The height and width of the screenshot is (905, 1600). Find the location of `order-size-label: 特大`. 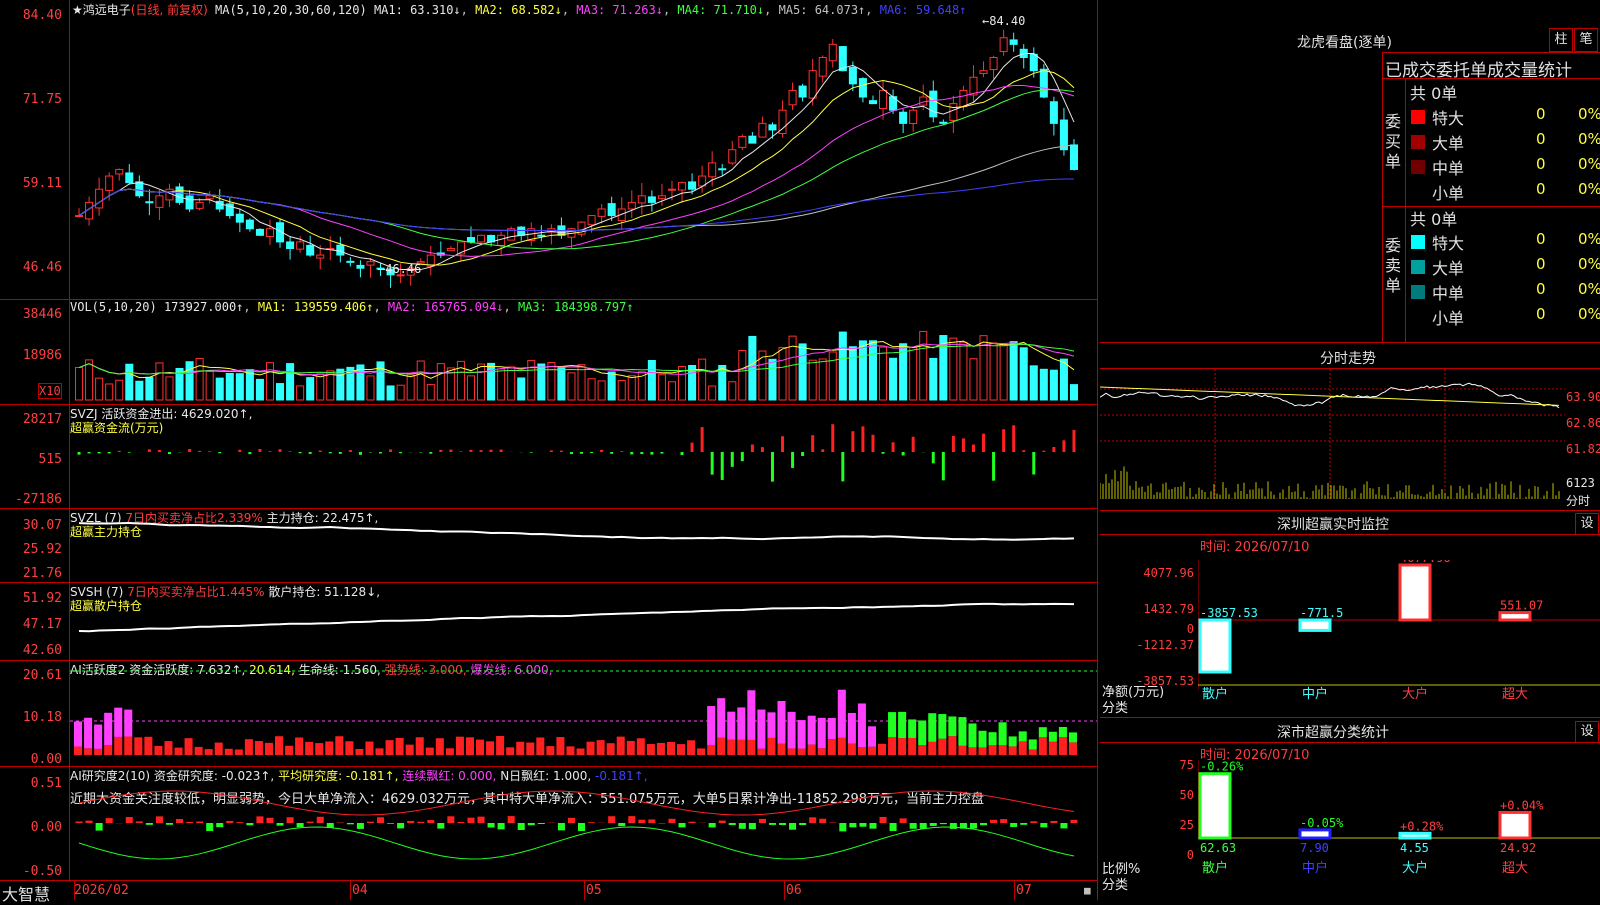

order-size-label: 特大 is located at coordinates (1448, 117).